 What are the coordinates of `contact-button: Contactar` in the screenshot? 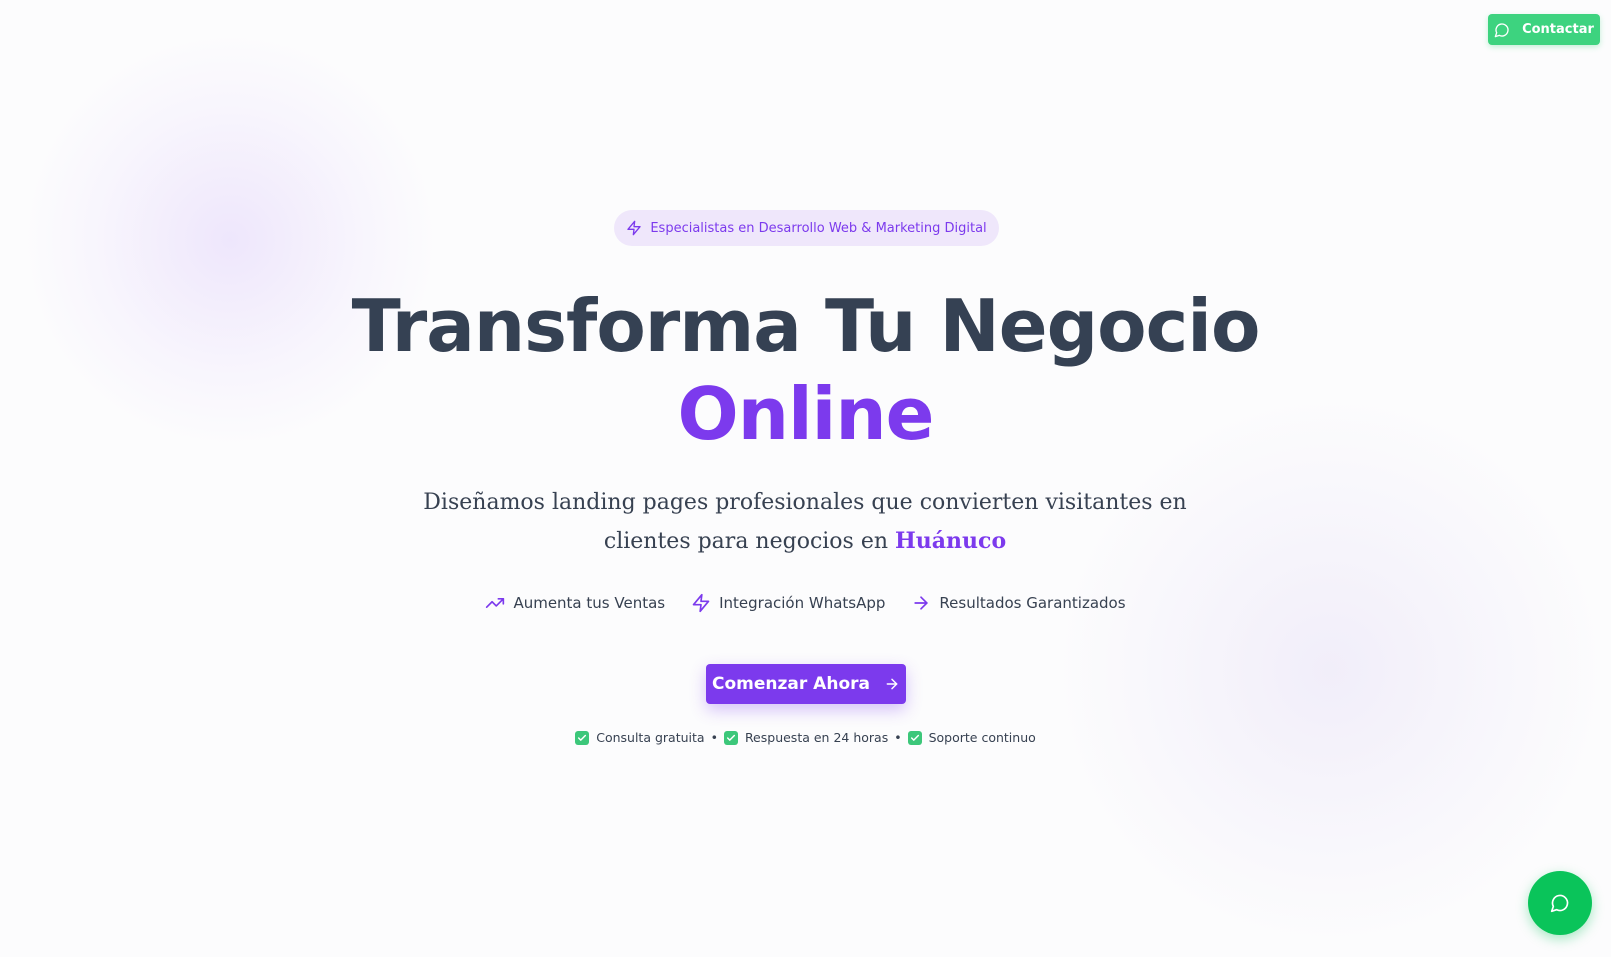 It's located at (1544, 29).